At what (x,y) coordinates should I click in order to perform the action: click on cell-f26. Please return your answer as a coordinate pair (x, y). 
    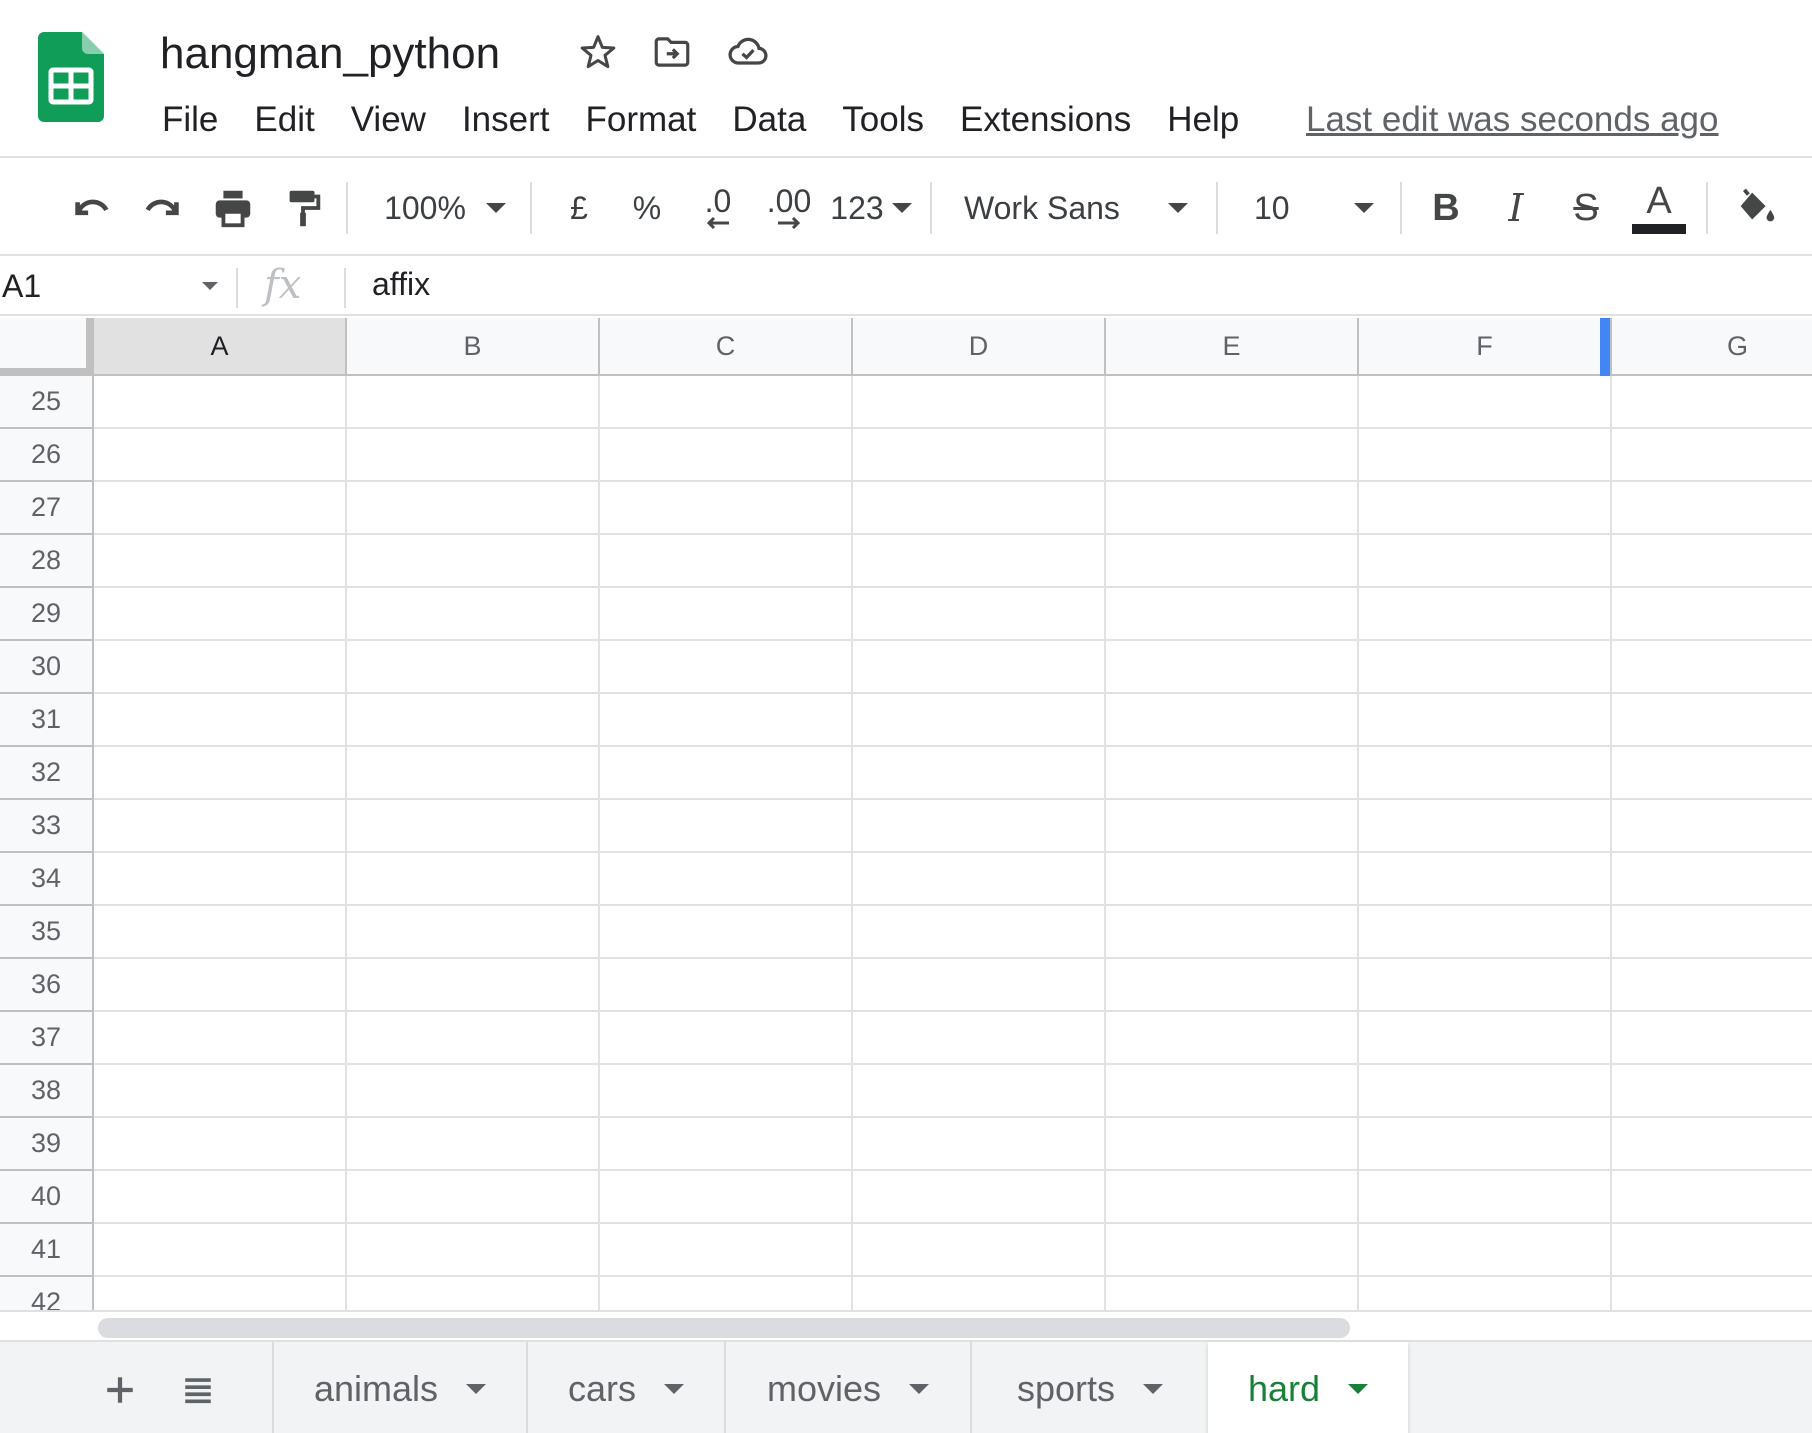
    Looking at the image, I should click on (1485, 455).